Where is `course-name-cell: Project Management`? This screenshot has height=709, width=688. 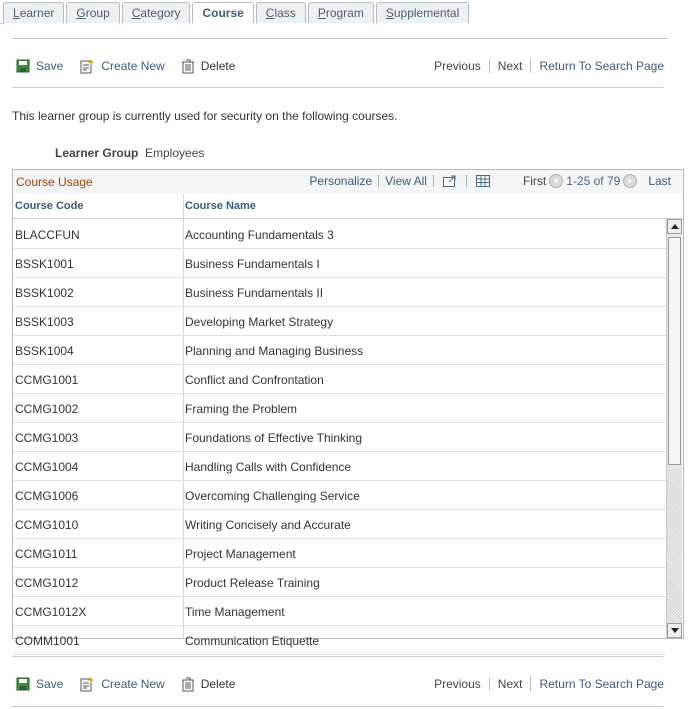
course-name-cell: Project Management is located at coordinates (240, 554).